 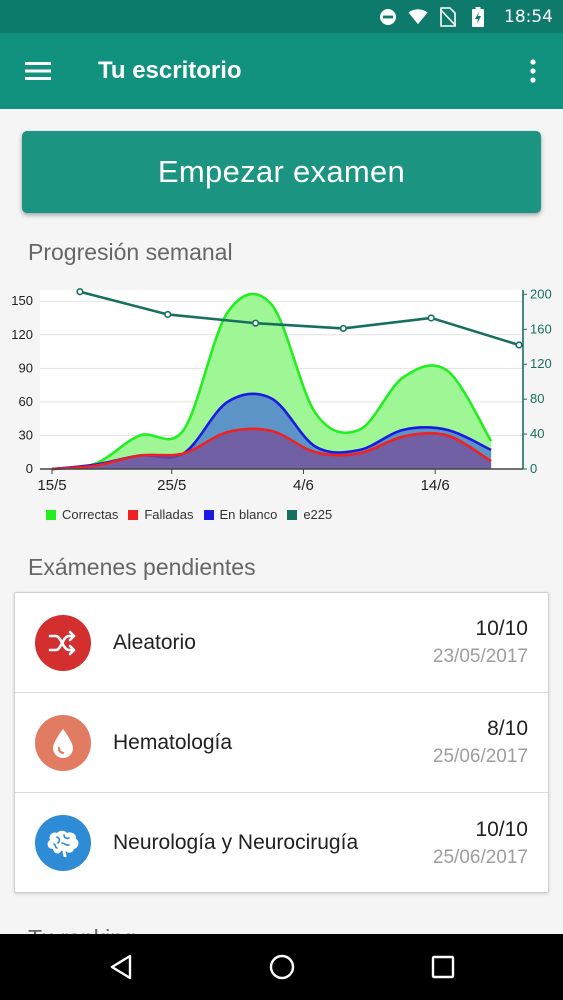 What do you see at coordinates (541, 293) in the screenshot?
I see `y-right-tick-label: 200` at bounding box center [541, 293].